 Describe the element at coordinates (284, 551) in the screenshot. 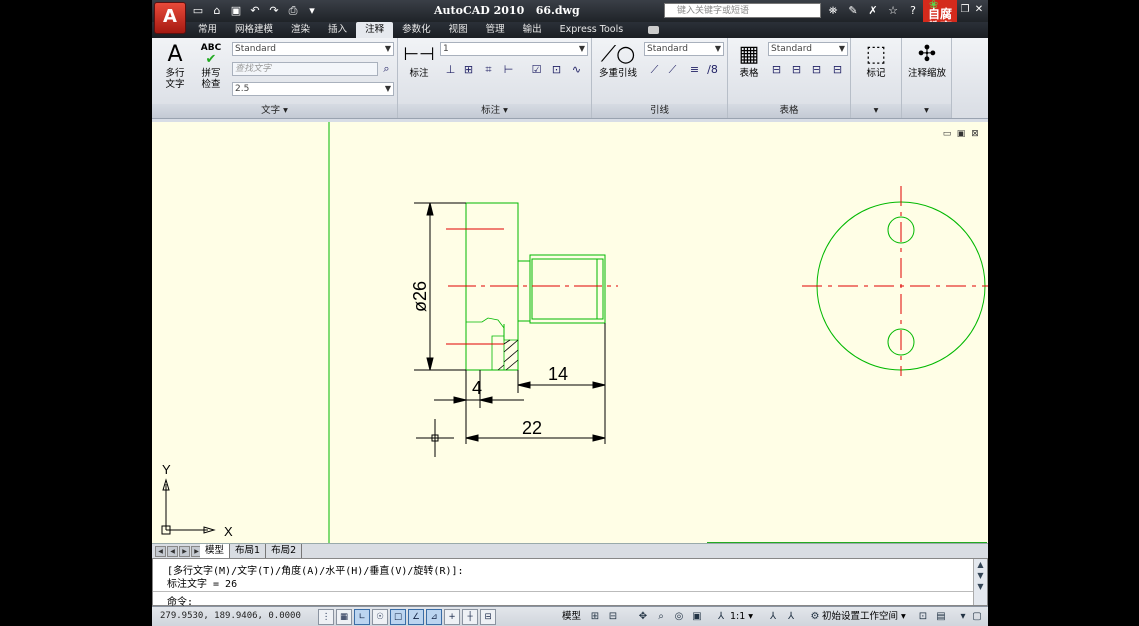

I see `layout-tab-2: 布局2` at that location.